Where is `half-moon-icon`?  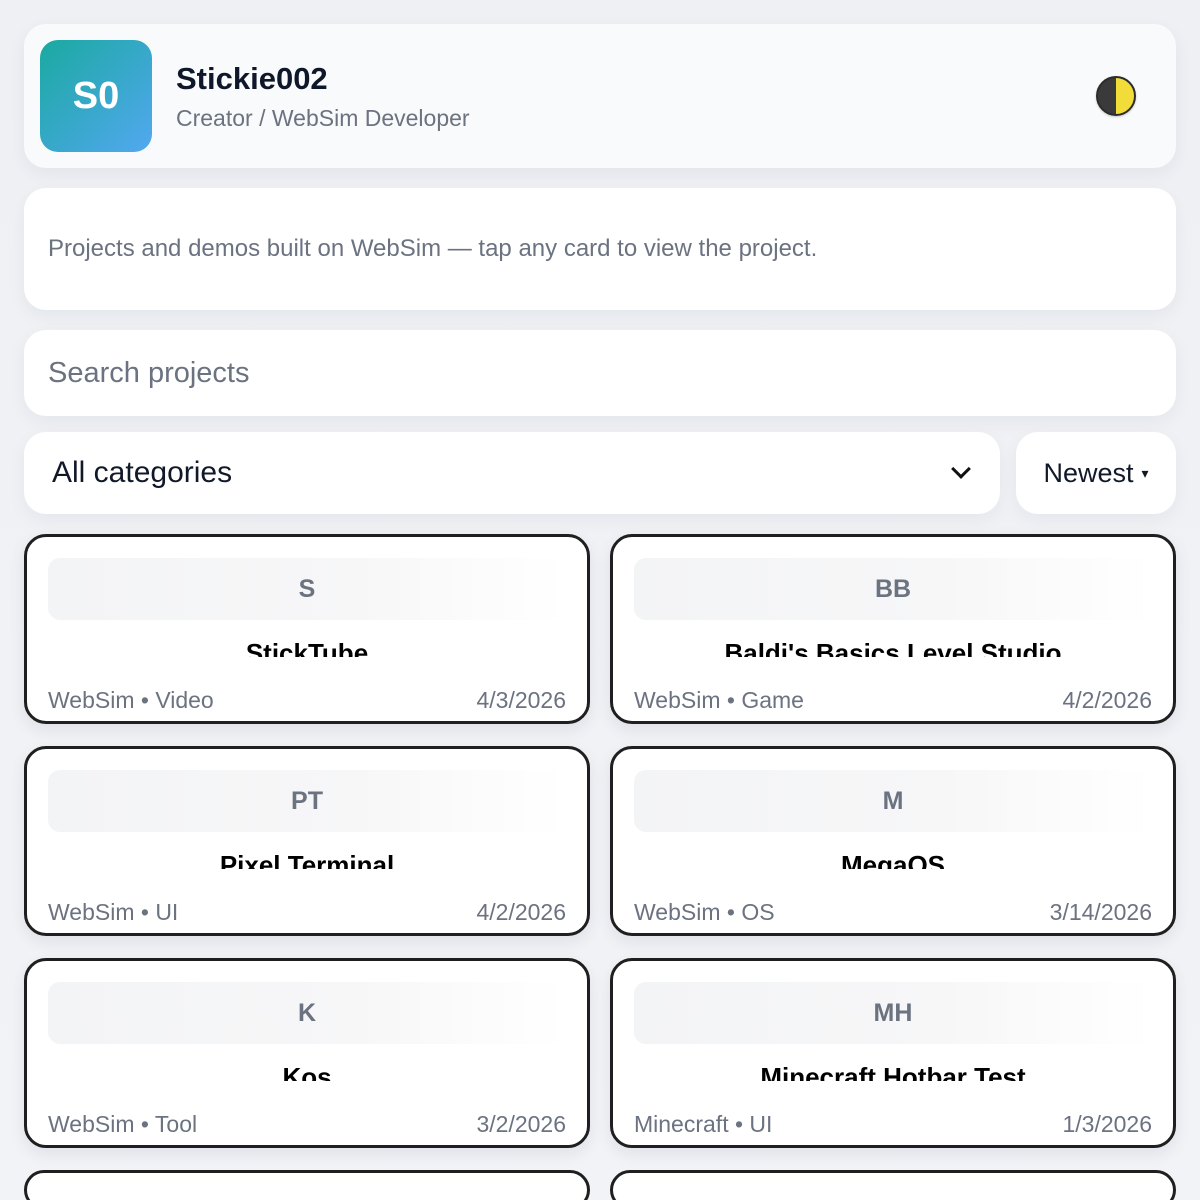
half-moon-icon is located at coordinates (1116, 96).